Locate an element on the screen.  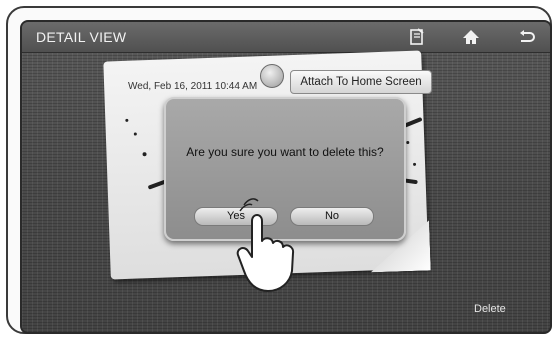
no-button: No is located at coordinates (332, 216).